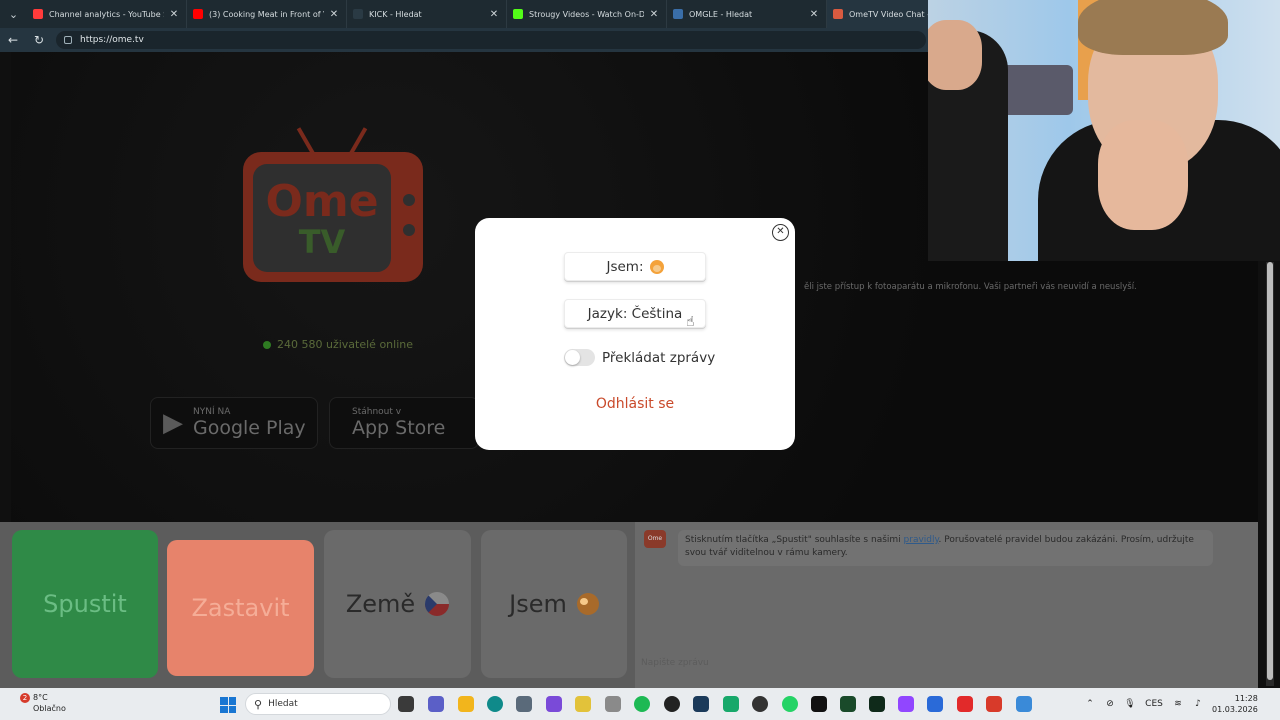 The width and height of the screenshot is (1280, 720). Describe the element at coordinates (112, 40) in the screenshot. I see `url-text: https://ome.tv` at that location.